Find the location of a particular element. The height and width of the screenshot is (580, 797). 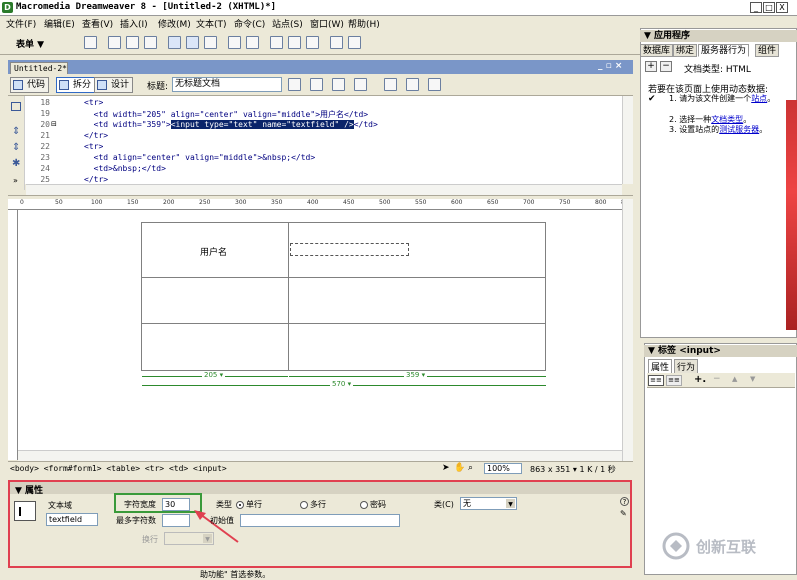

move-down-icon: ▼ is located at coordinates (752, 379).